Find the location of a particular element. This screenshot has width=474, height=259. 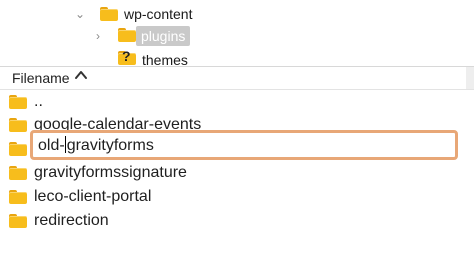

list-item: gravityformssignature is located at coordinates (237, 173).